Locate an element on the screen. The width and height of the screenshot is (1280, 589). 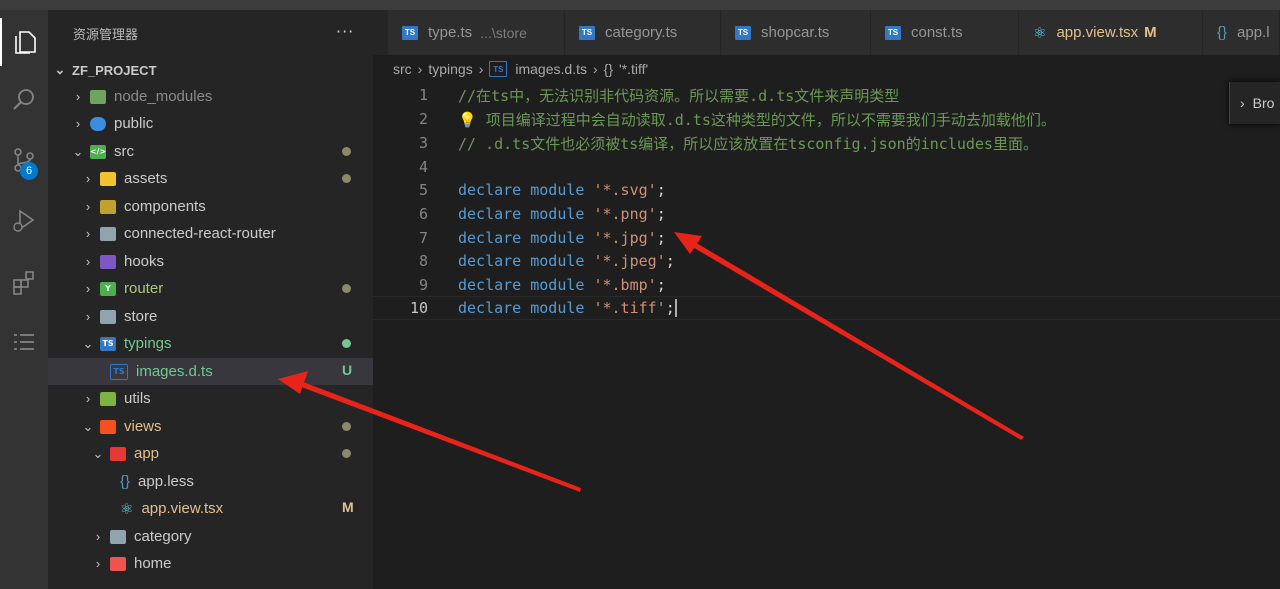
breadcrumb-item: '*.tiff' is located at coordinates (633, 69).